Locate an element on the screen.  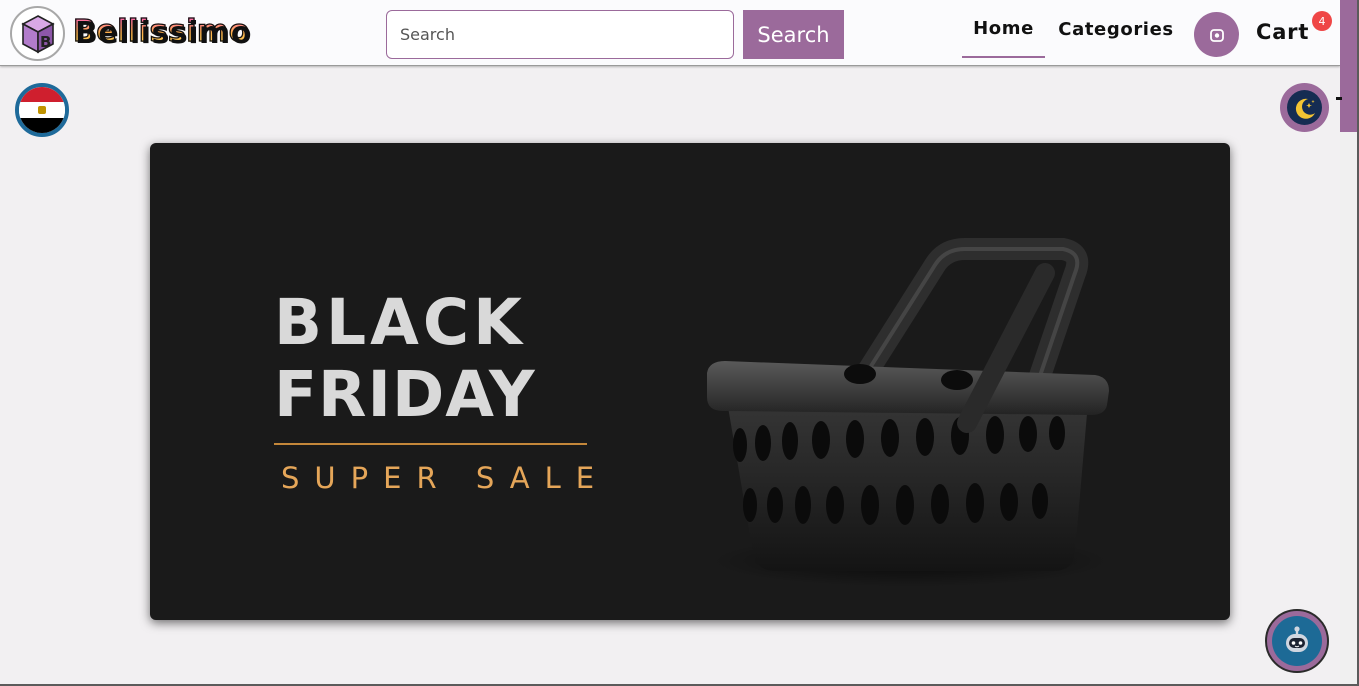
nav-item-home-label: Home is located at coordinates (1003, 28).